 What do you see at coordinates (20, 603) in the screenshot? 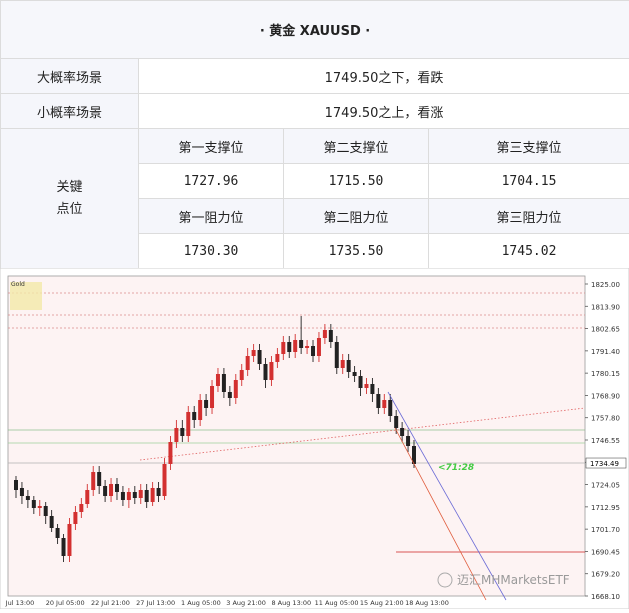
I see `time-tick-label: Jul 13:00` at bounding box center [20, 603].